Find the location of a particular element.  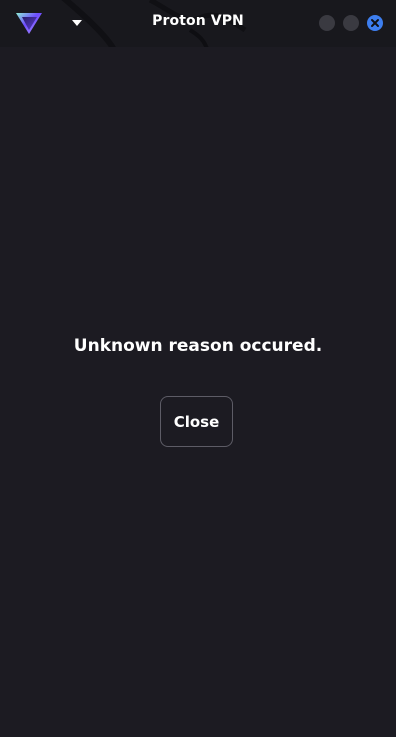

window-close-button is located at coordinates (375, 23).